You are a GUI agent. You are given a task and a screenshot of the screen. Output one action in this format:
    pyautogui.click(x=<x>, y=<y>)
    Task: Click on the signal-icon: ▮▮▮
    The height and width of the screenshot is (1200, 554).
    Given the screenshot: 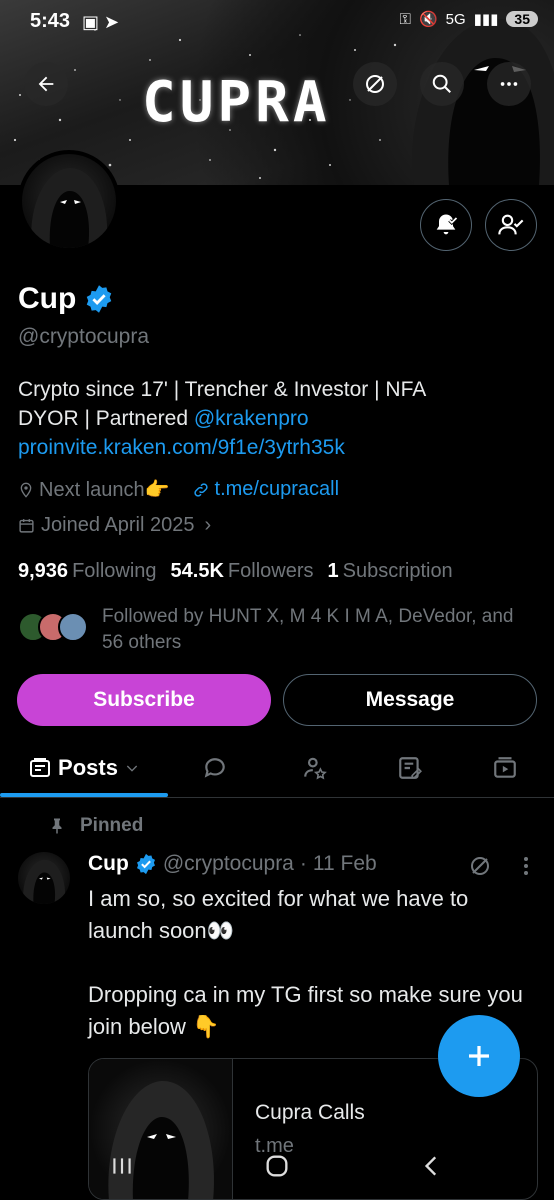 What is the action you would take?
    pyautogui.click(x=486, y=19)
    